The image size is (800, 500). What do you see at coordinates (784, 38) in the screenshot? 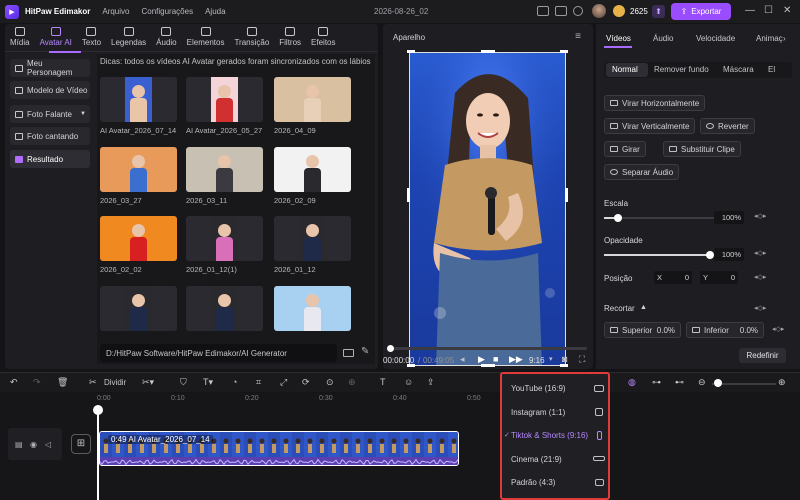
I see `chevron-right-icon: ›` at bounding box center [784, 38].